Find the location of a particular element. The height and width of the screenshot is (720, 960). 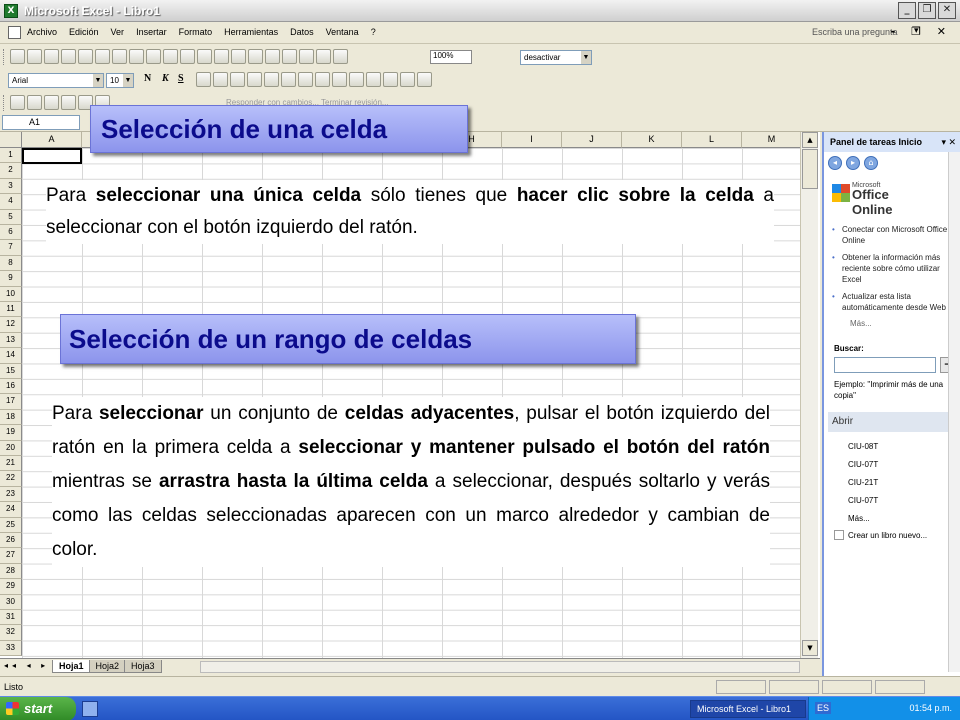

menu-ventana: Ventana is located at coordinates (342, 32).